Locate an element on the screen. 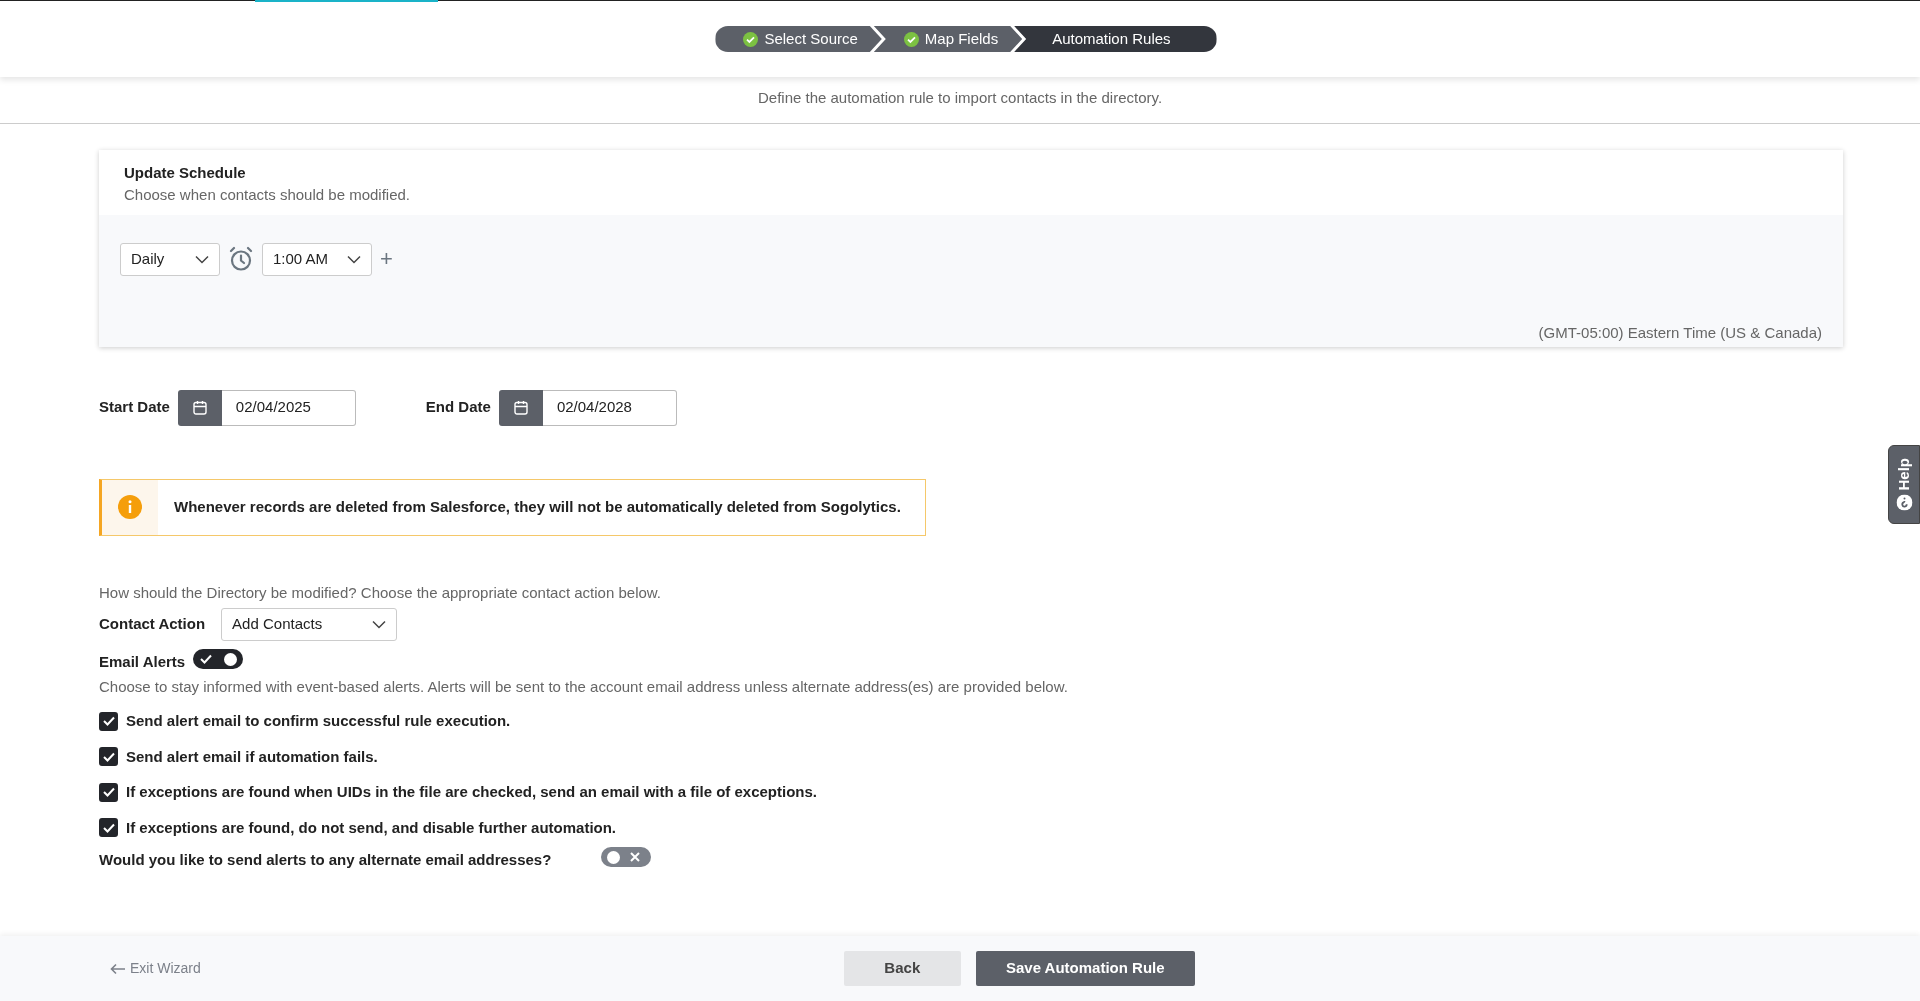 The image size is (1920, 1001). date-label: Start Date is located at coordinates (134, 407).